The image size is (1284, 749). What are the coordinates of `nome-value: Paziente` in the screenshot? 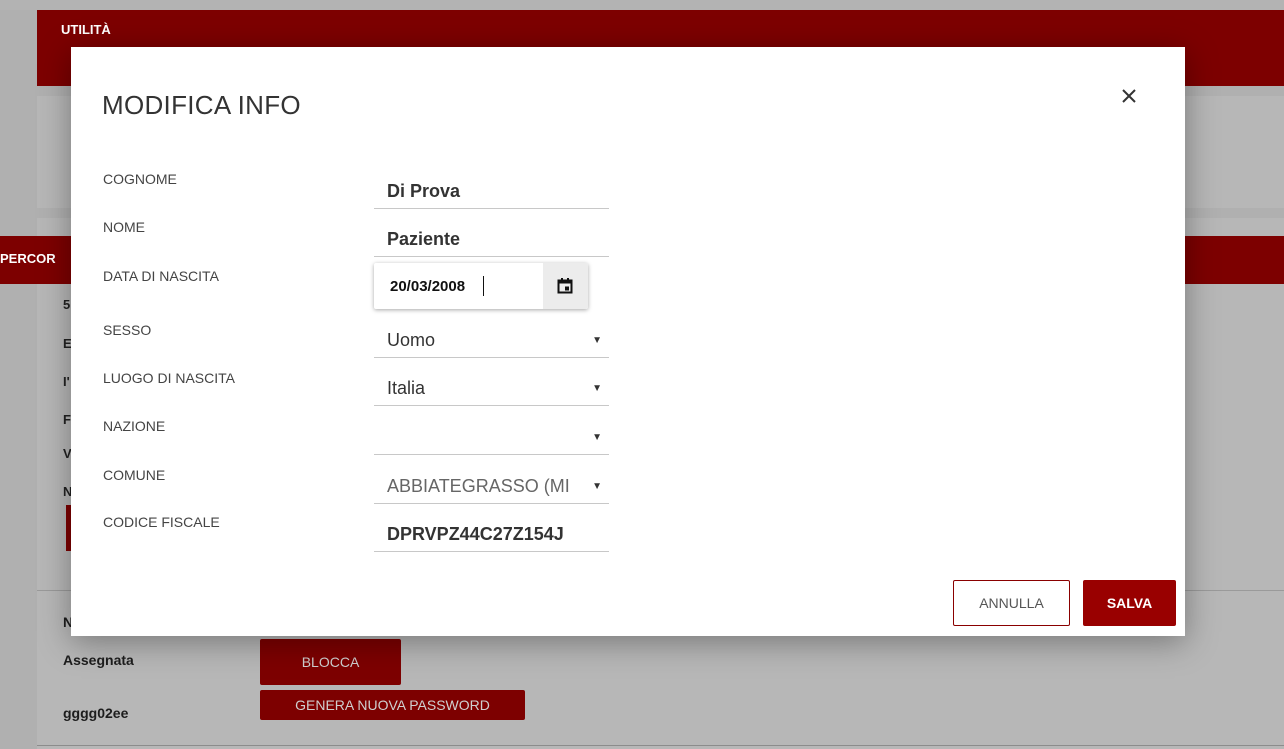 It's located at (424, 239).